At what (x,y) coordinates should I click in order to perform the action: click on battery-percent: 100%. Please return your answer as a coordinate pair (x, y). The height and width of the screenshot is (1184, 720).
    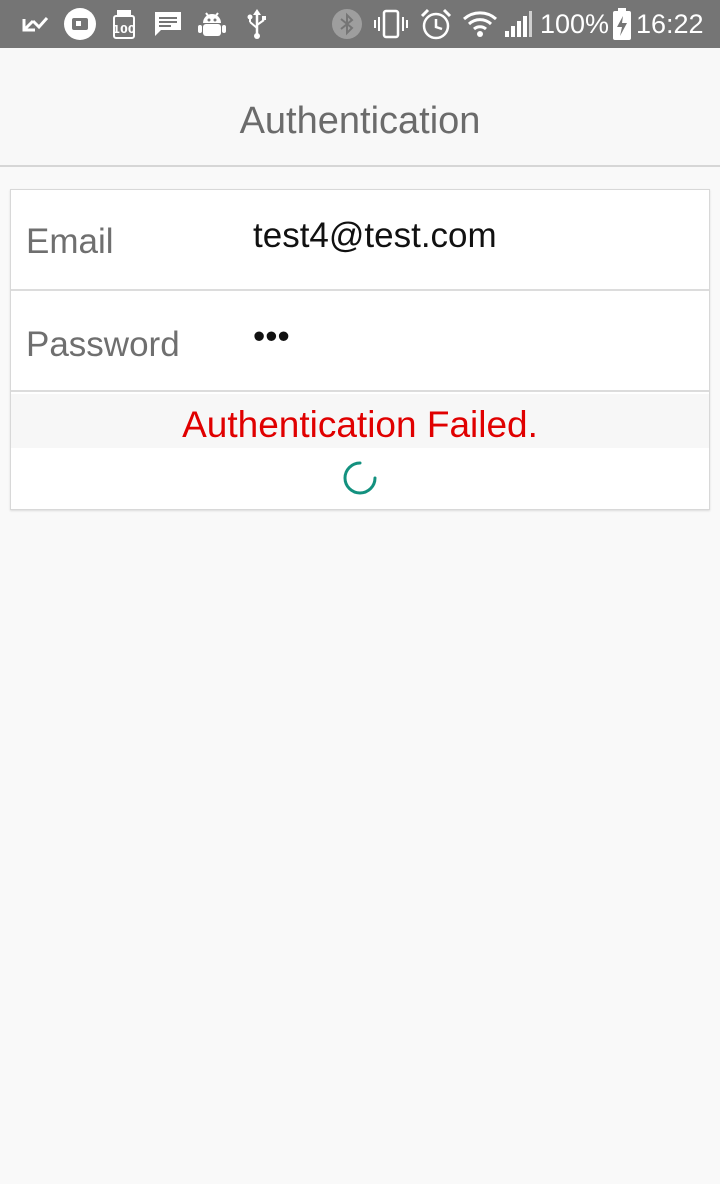
    Looking at the image, I should click on (575, 24).